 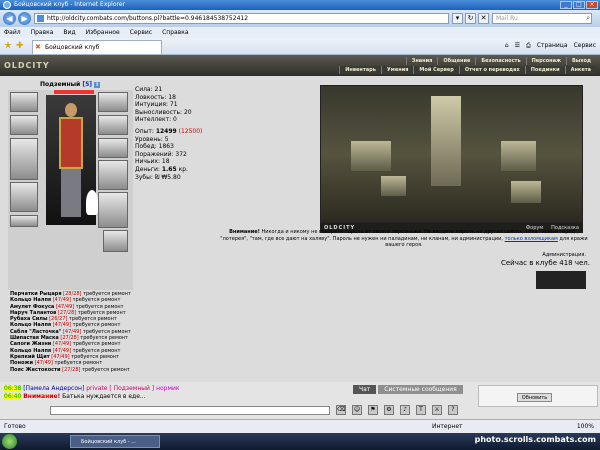 What do you see at coordinates (113, 148) in the screenshot?
I see `gloves-slot` at bounding box center [113, 148].